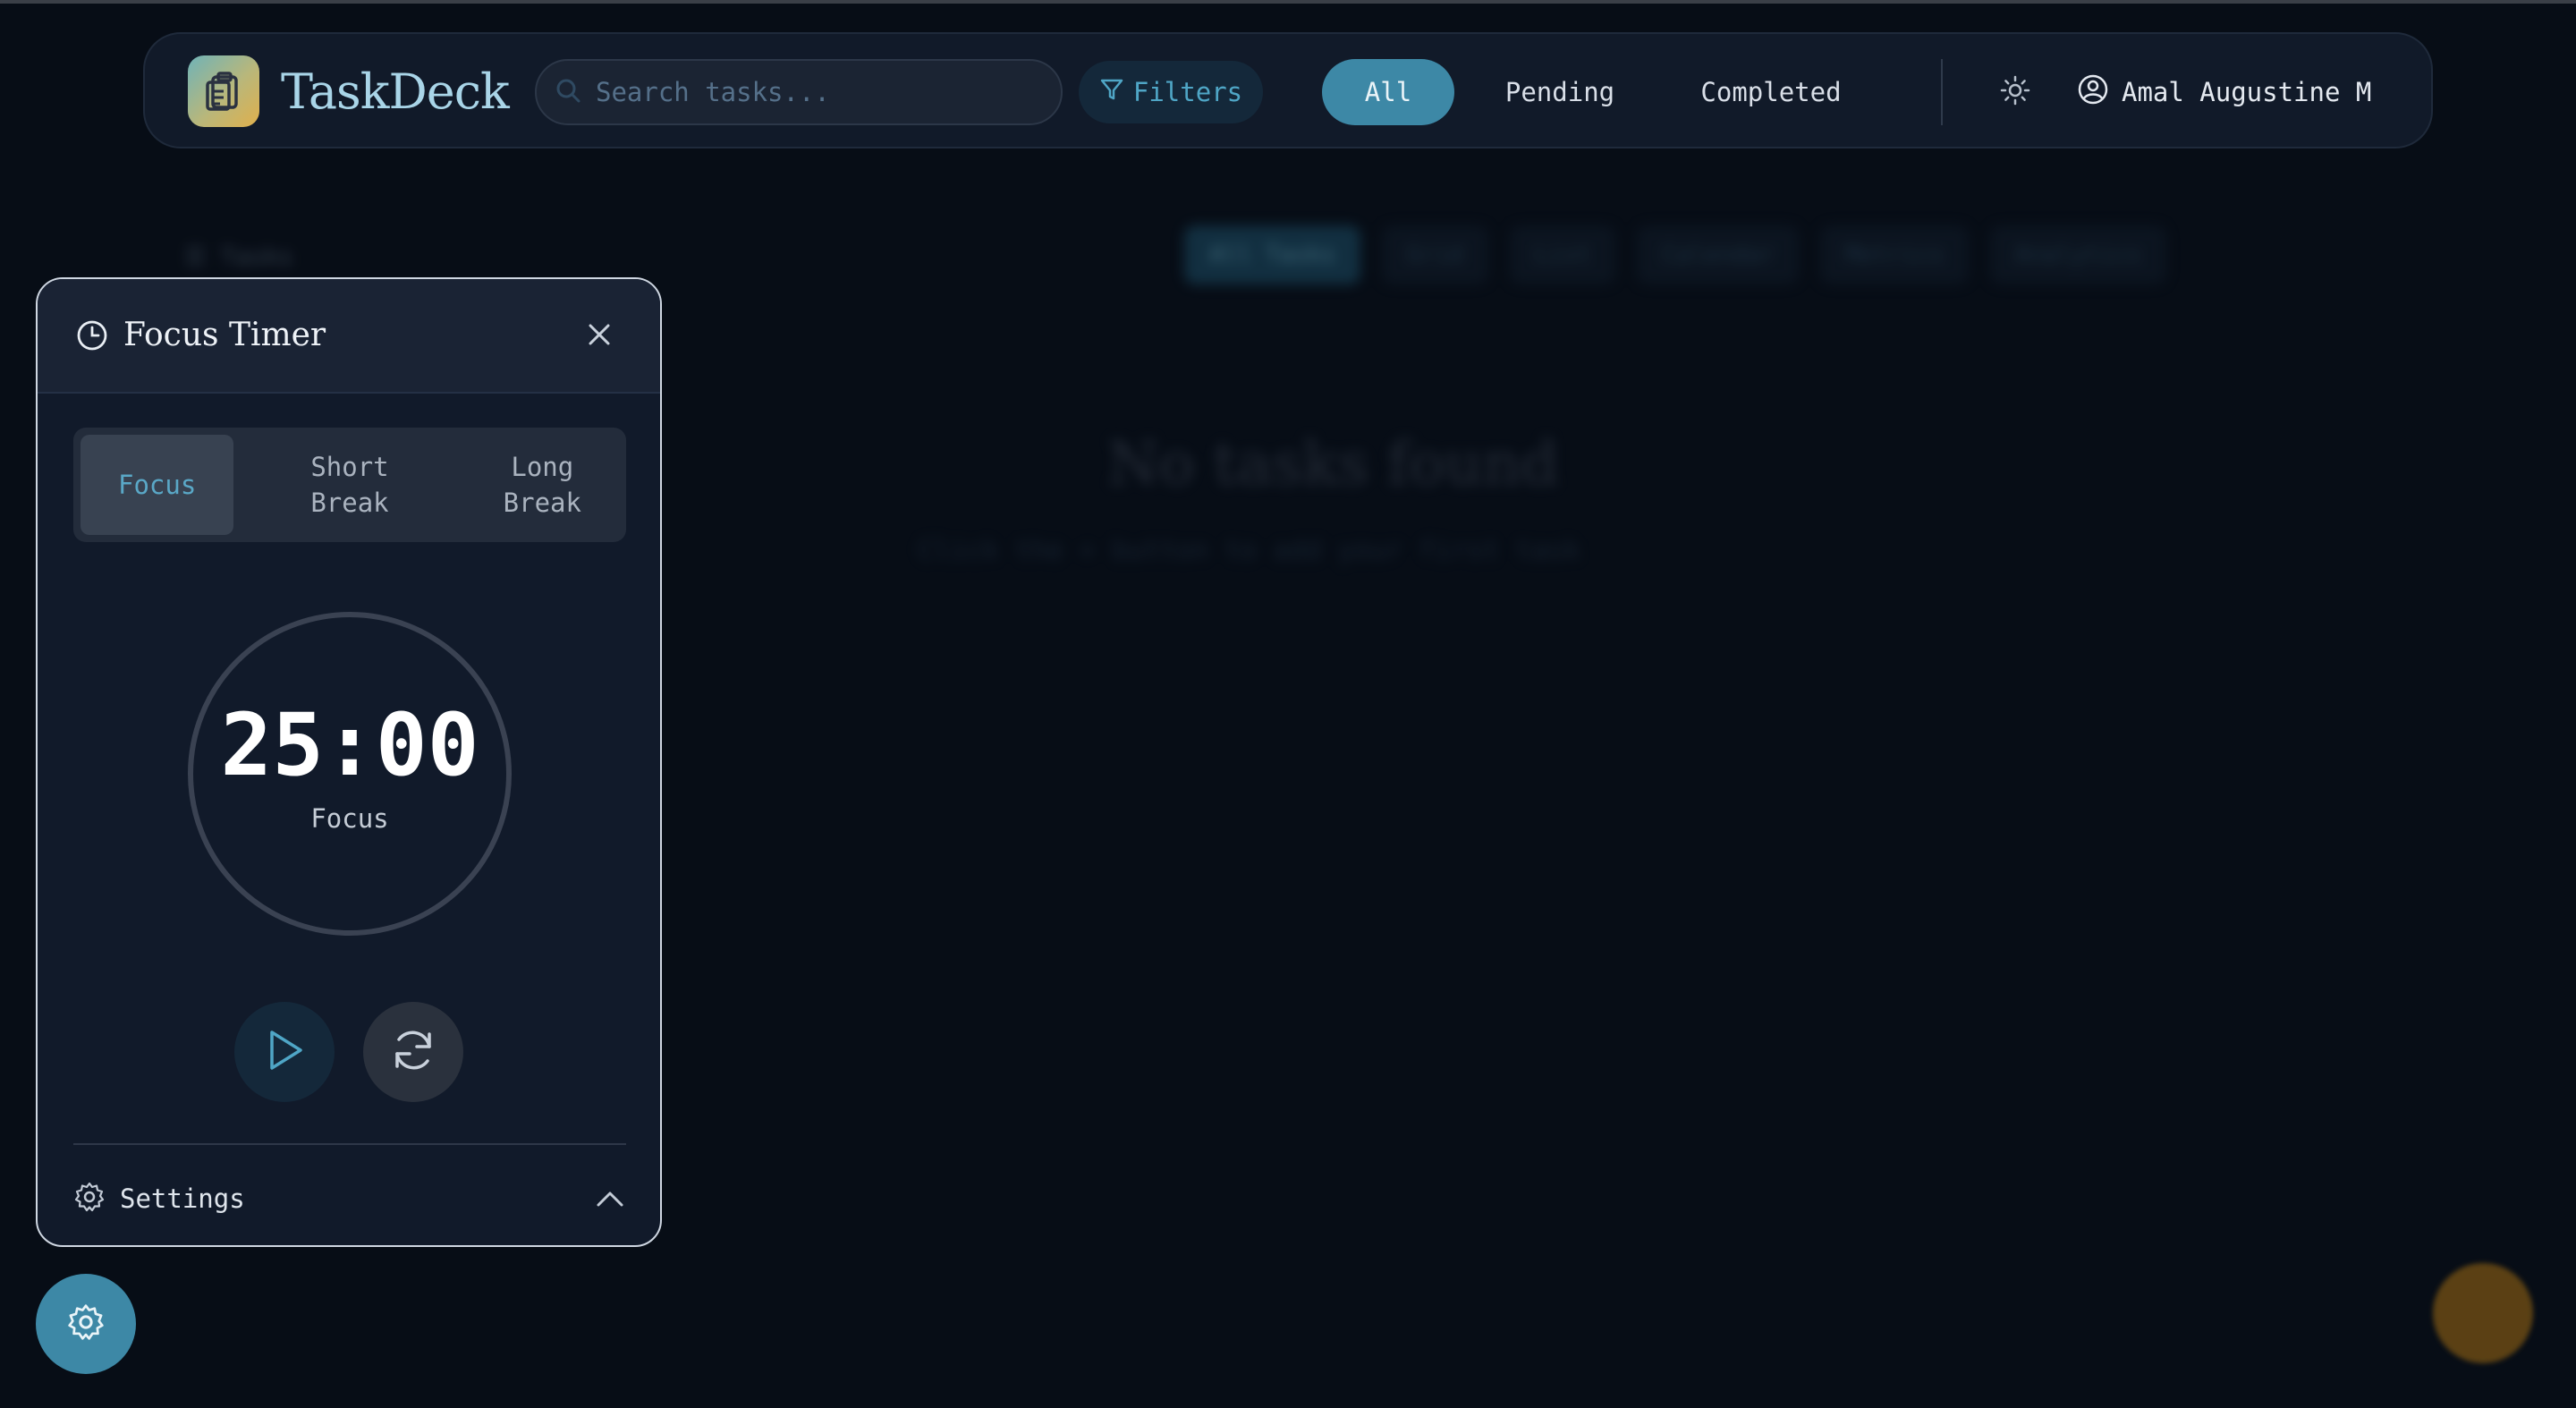 The height and width of the screenshot is (1408, 2576). I want to click on tab-completed: Completed, so click(1771, 92).